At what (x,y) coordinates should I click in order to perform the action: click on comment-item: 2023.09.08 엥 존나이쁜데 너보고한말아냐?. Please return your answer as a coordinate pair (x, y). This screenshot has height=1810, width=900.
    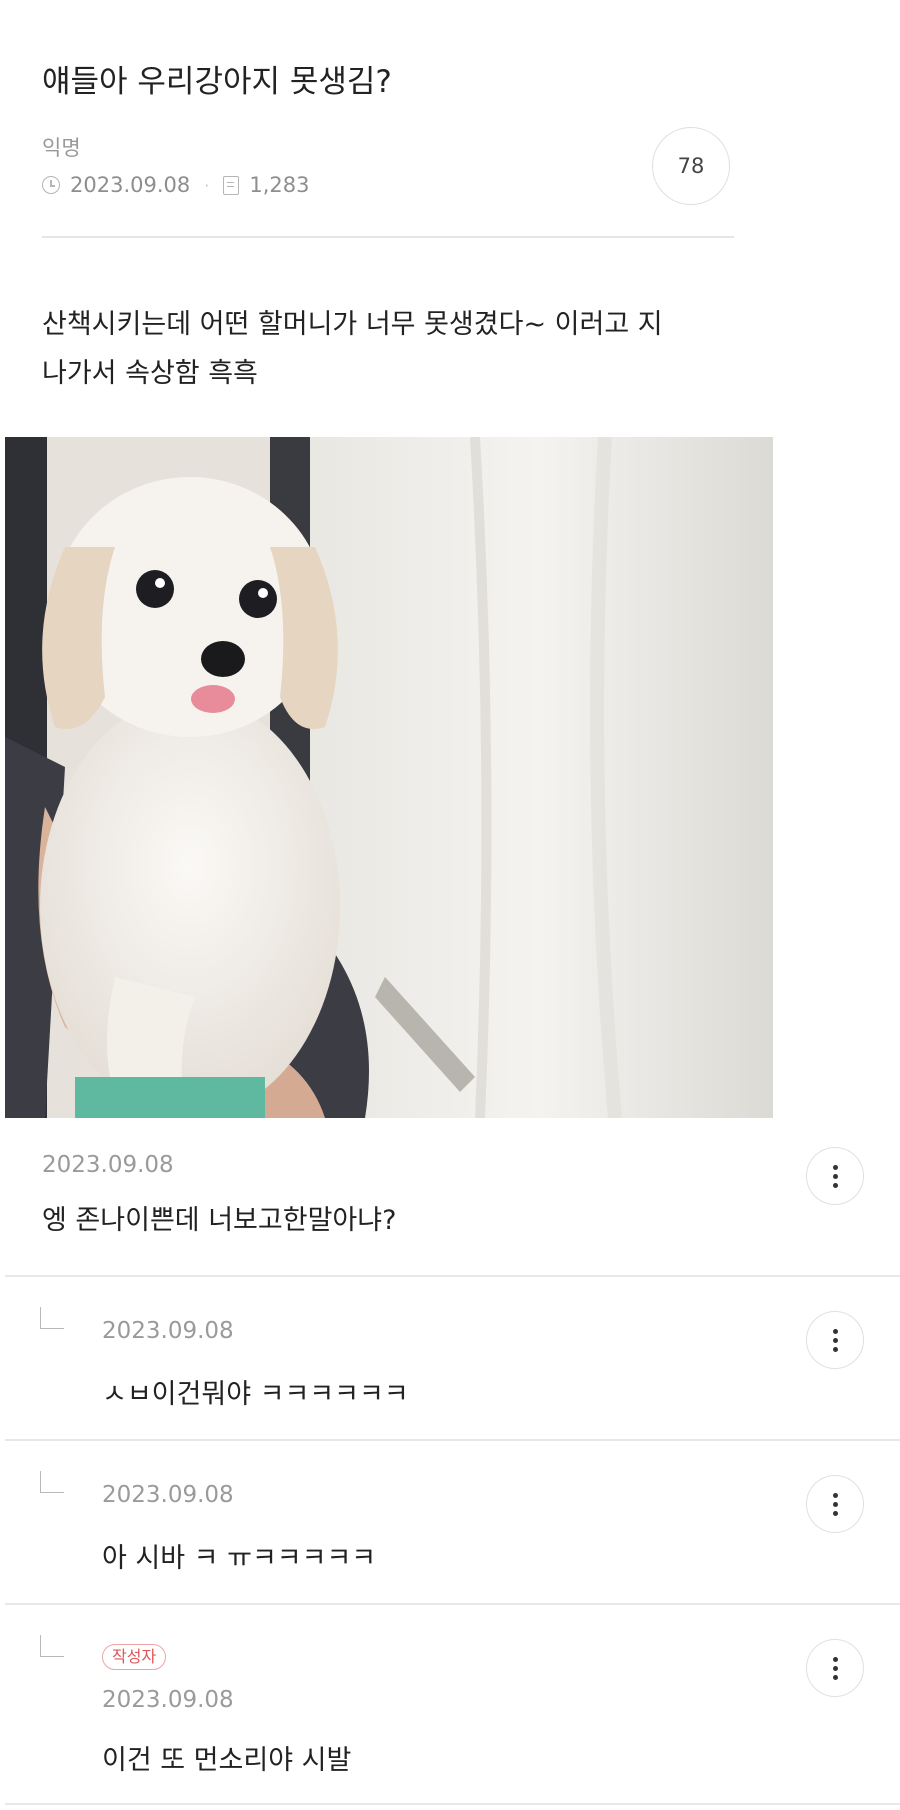
    Looking at the image, I should click on (450, 1201).